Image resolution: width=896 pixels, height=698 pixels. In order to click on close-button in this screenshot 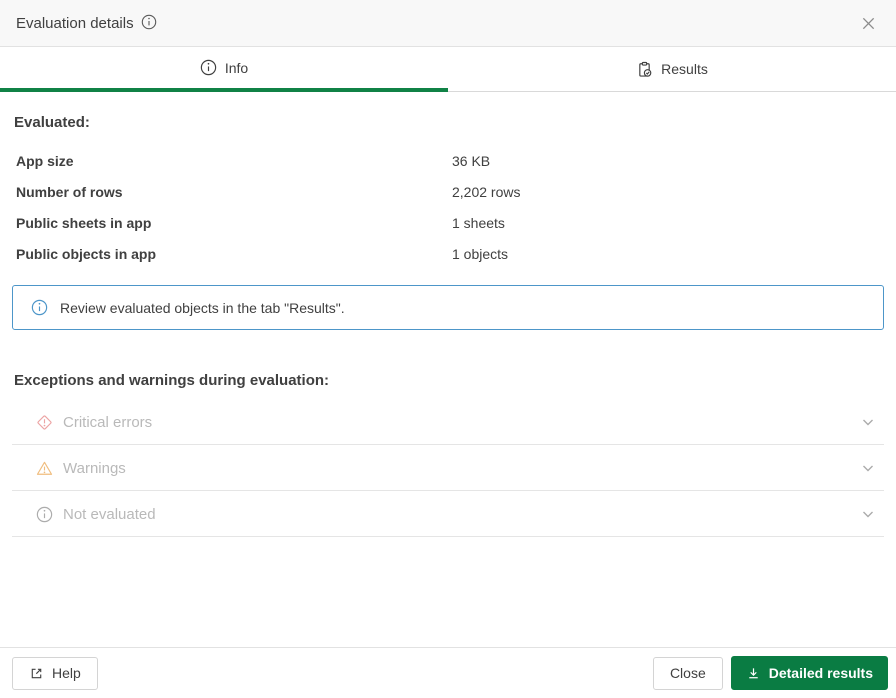, I will do `click(868, 23)`.